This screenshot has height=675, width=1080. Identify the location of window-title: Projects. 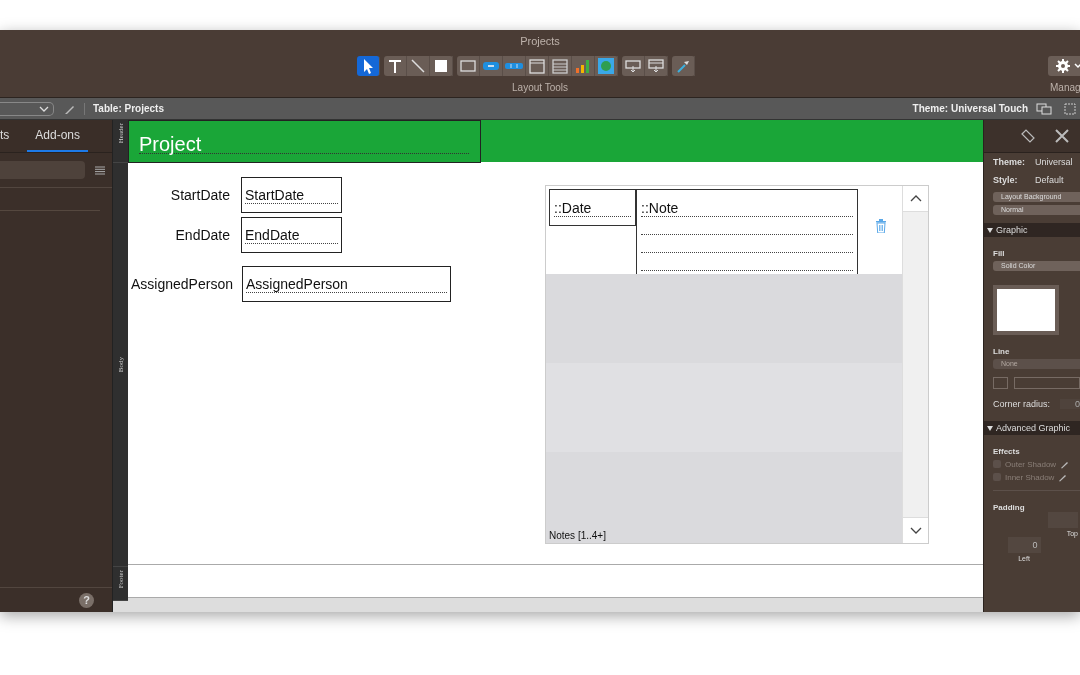
(540, 41).